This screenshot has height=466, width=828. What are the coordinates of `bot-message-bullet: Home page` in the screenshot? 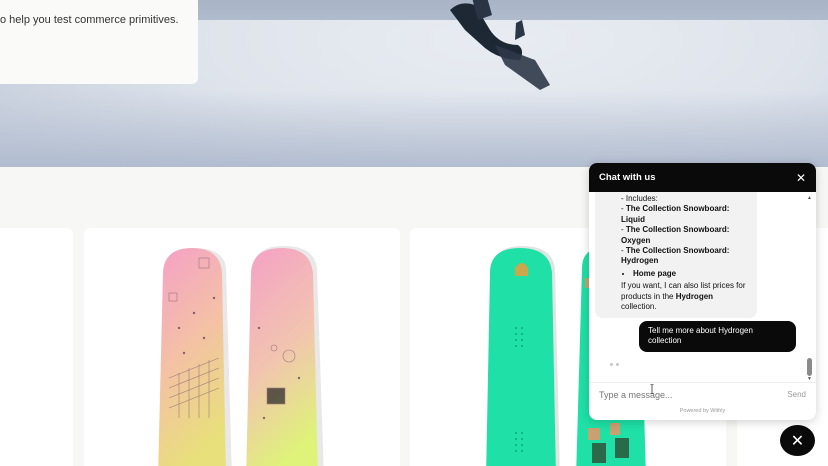 It's located at (691, 274).